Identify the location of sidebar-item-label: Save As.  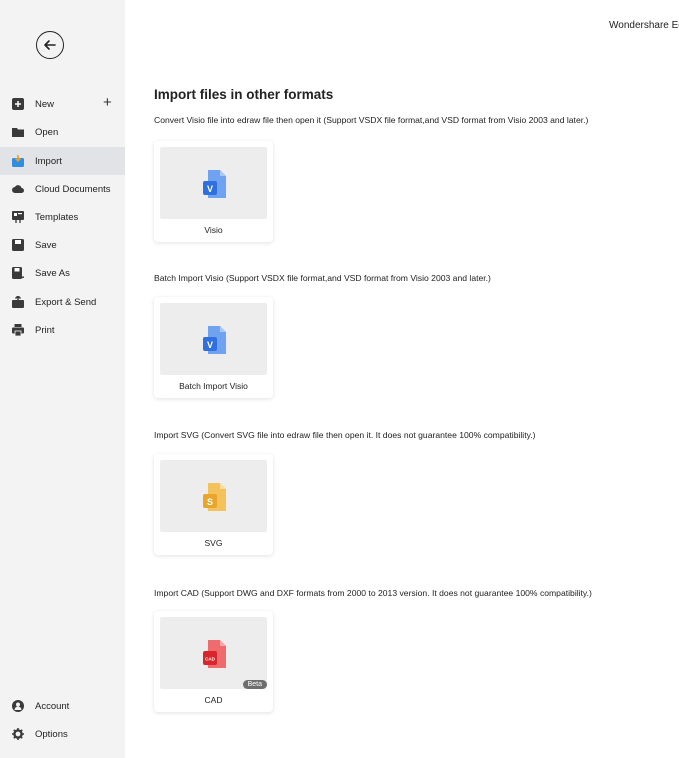
(52, 273).